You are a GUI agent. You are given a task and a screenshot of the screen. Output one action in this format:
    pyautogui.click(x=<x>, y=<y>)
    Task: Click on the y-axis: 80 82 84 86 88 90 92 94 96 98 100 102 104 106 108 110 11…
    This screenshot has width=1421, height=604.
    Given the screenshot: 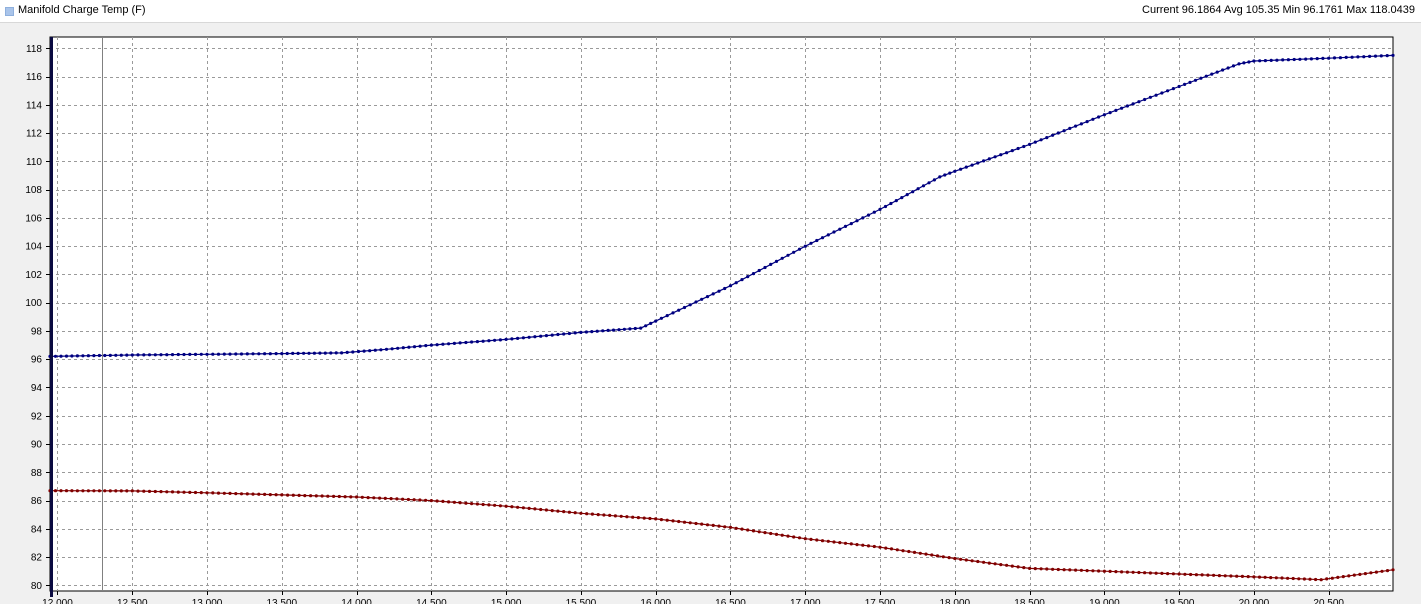 What is the action you would take?
    pyautogui.click(x=37, y=318)
    